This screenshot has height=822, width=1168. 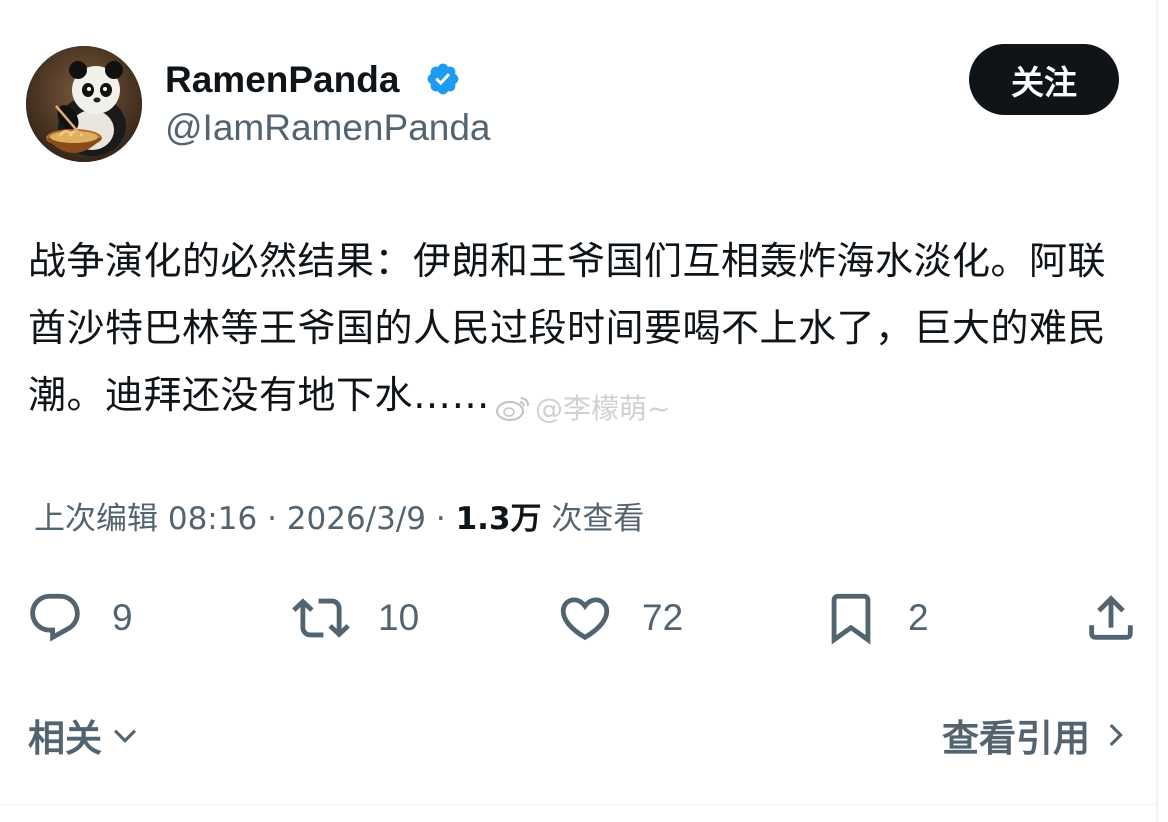 What do you see at coordinates (585, 619) in the screenshot?
I see `heart-icon` at bounding box center [585, 619].